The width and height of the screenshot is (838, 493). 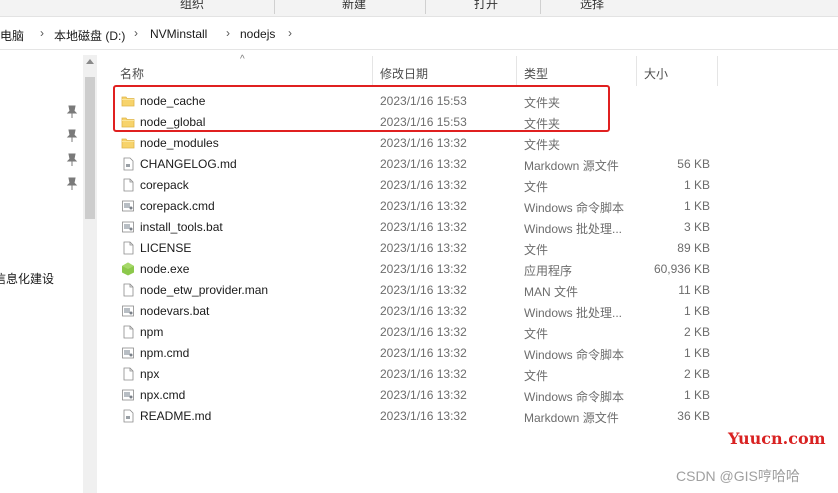 I want to click on file-name: npm.cmd, so click(x=165, y=353).